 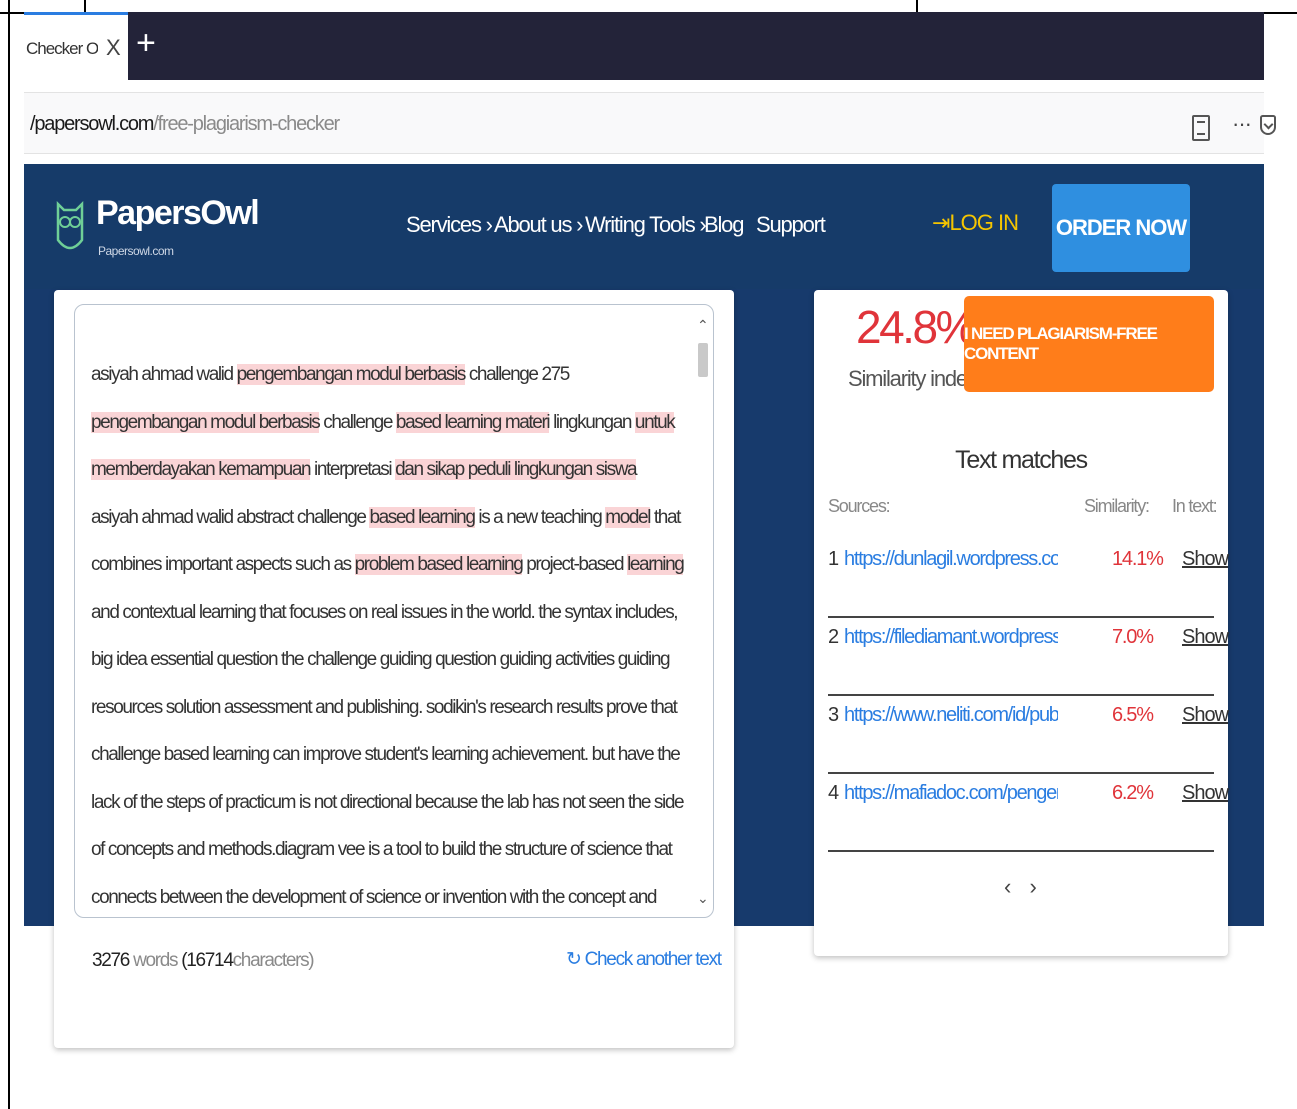 I want to click on text-segment: challenge, so click(x=357, y=422).